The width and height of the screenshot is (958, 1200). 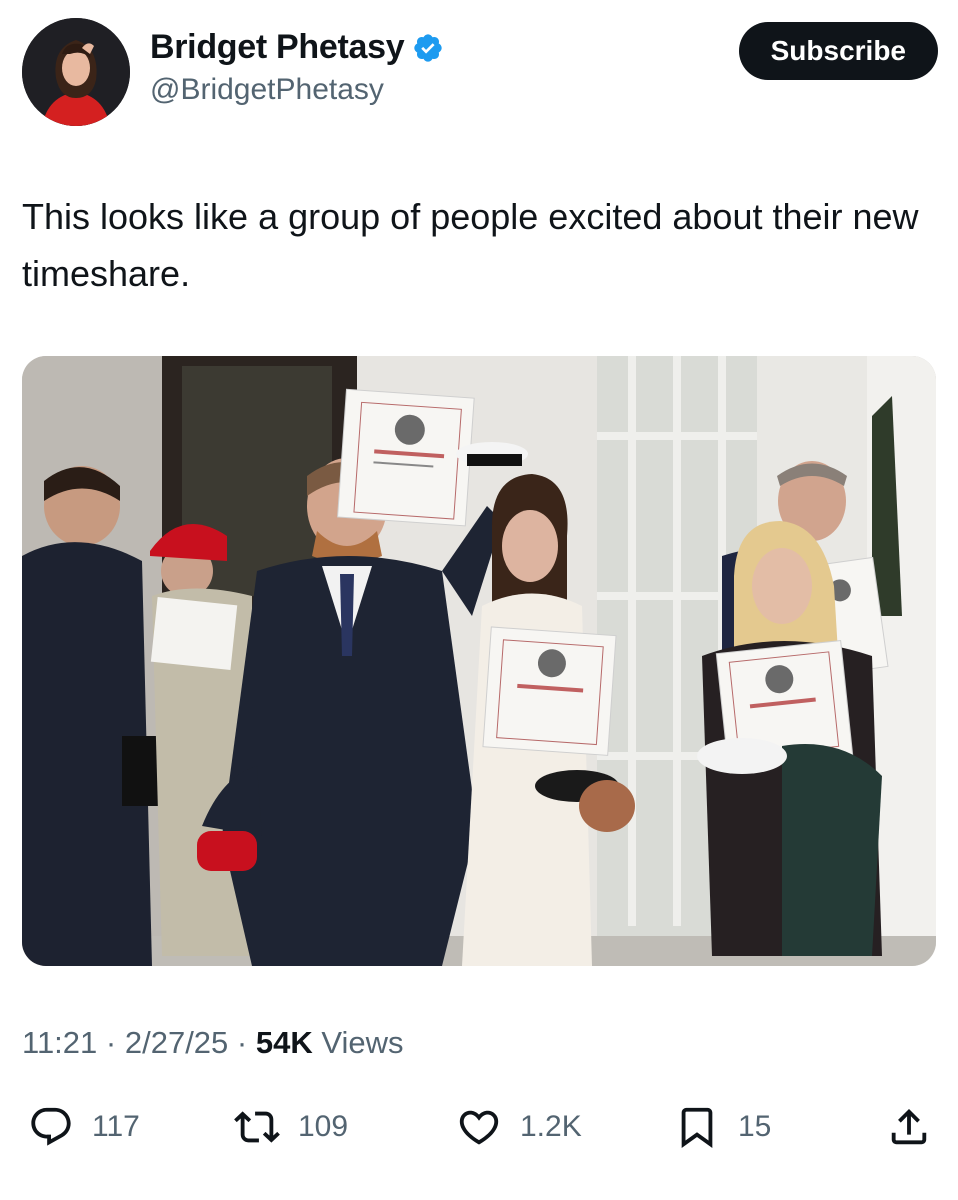 I want to click on reply-icon, so click(x=51, y=1126).